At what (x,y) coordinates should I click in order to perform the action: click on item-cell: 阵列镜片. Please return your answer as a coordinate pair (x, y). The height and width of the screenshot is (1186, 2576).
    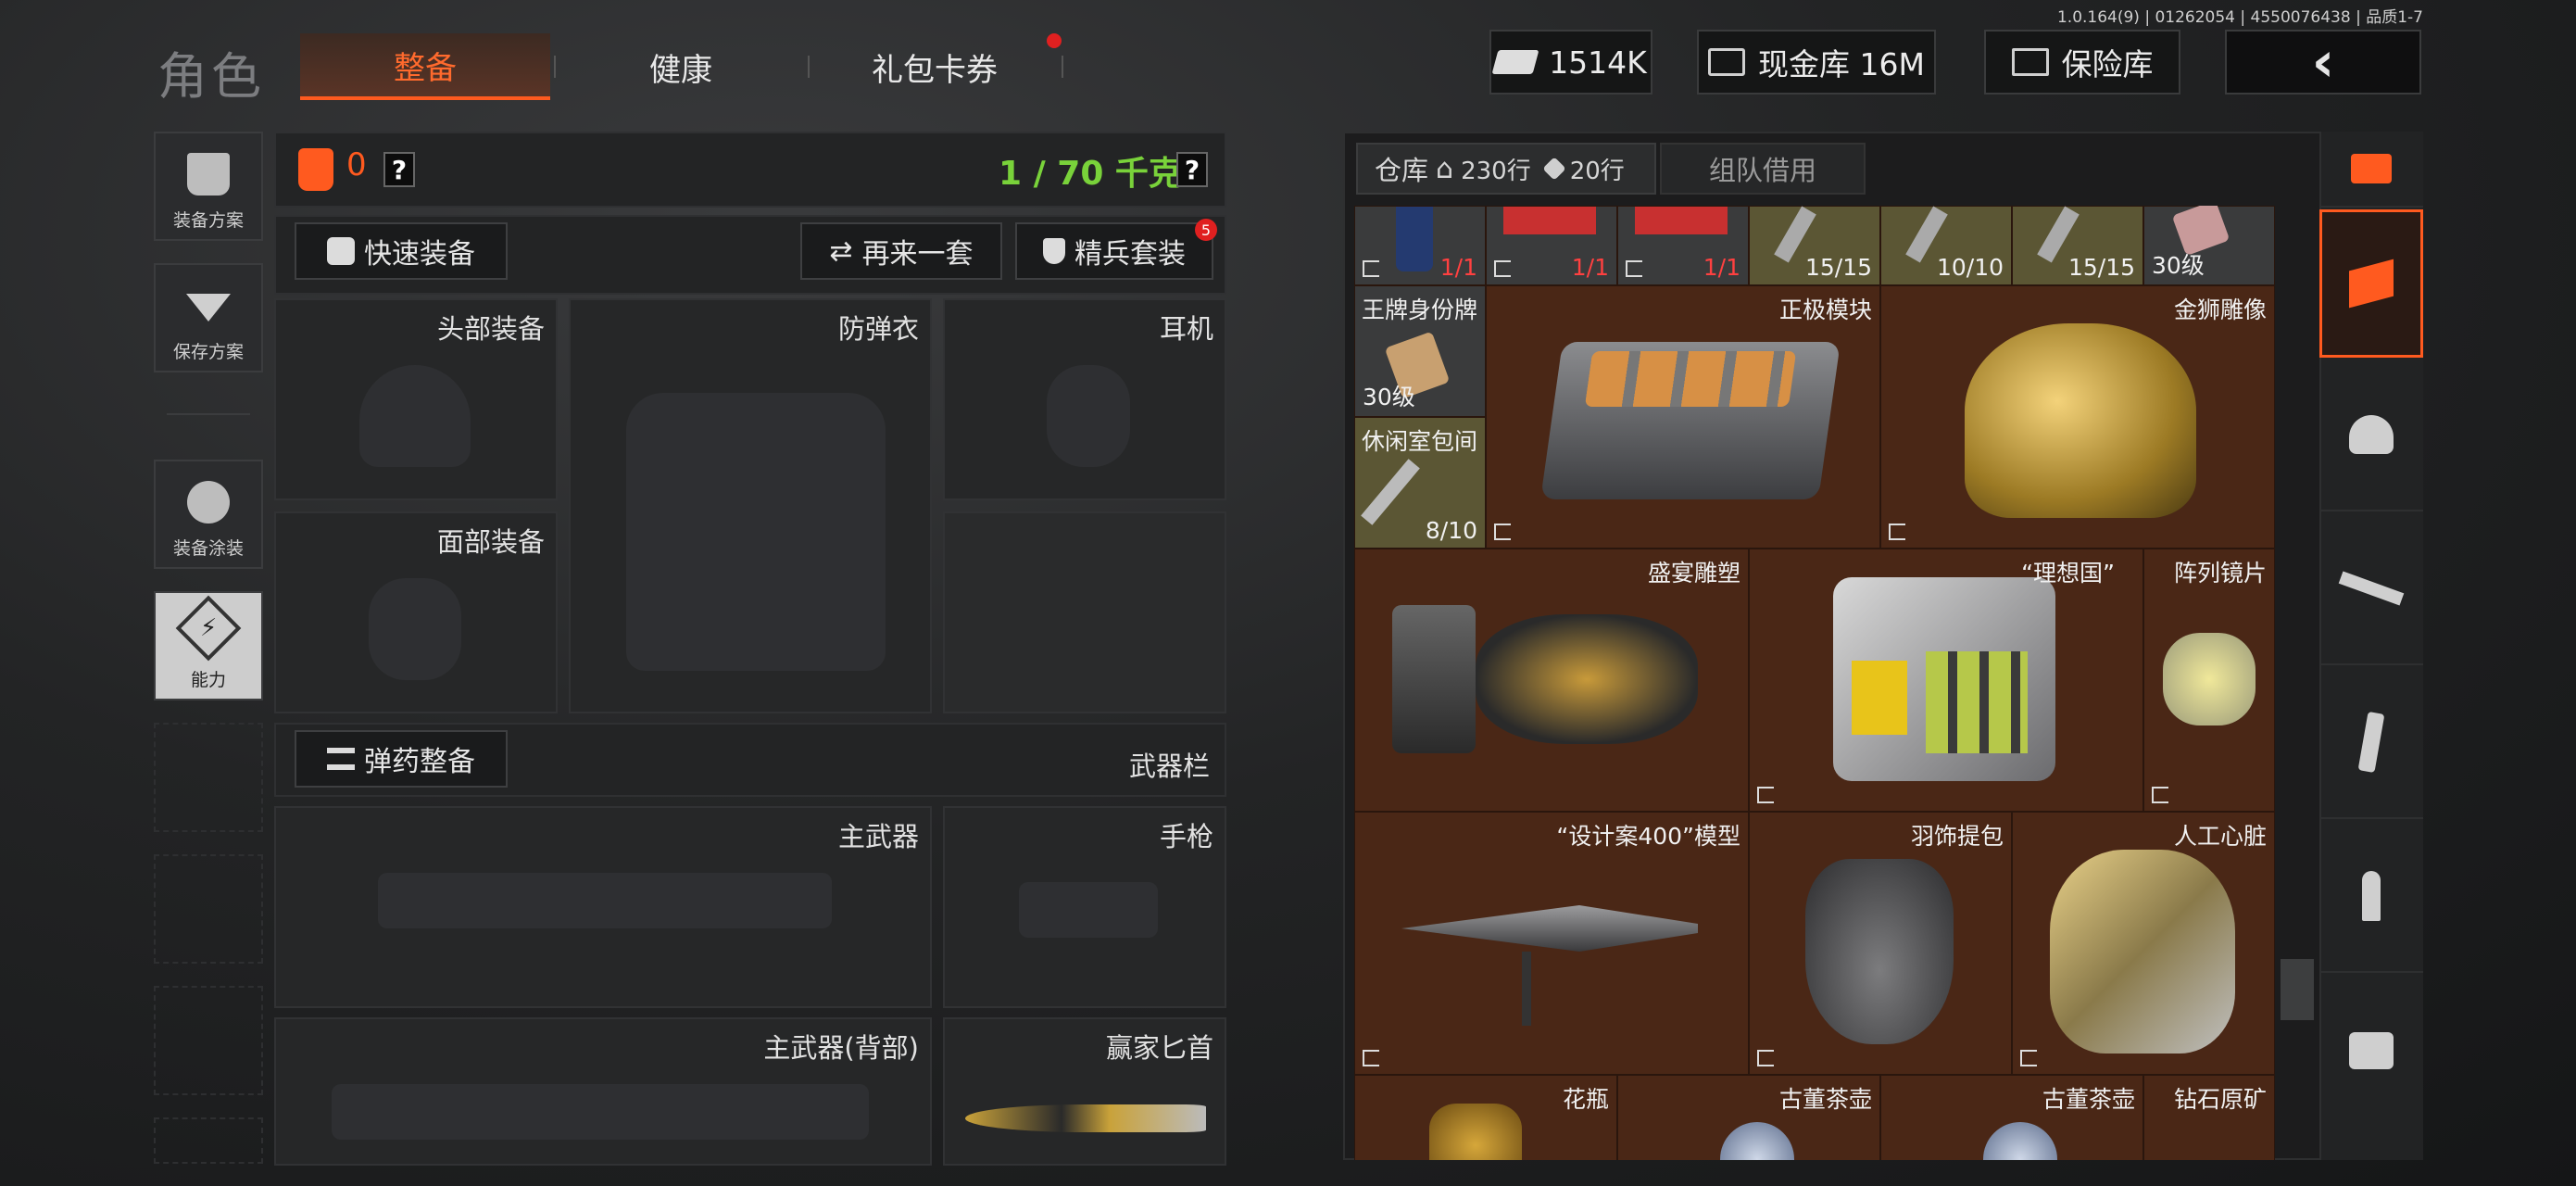
    Looking at the image, I should click on (2209, 680).